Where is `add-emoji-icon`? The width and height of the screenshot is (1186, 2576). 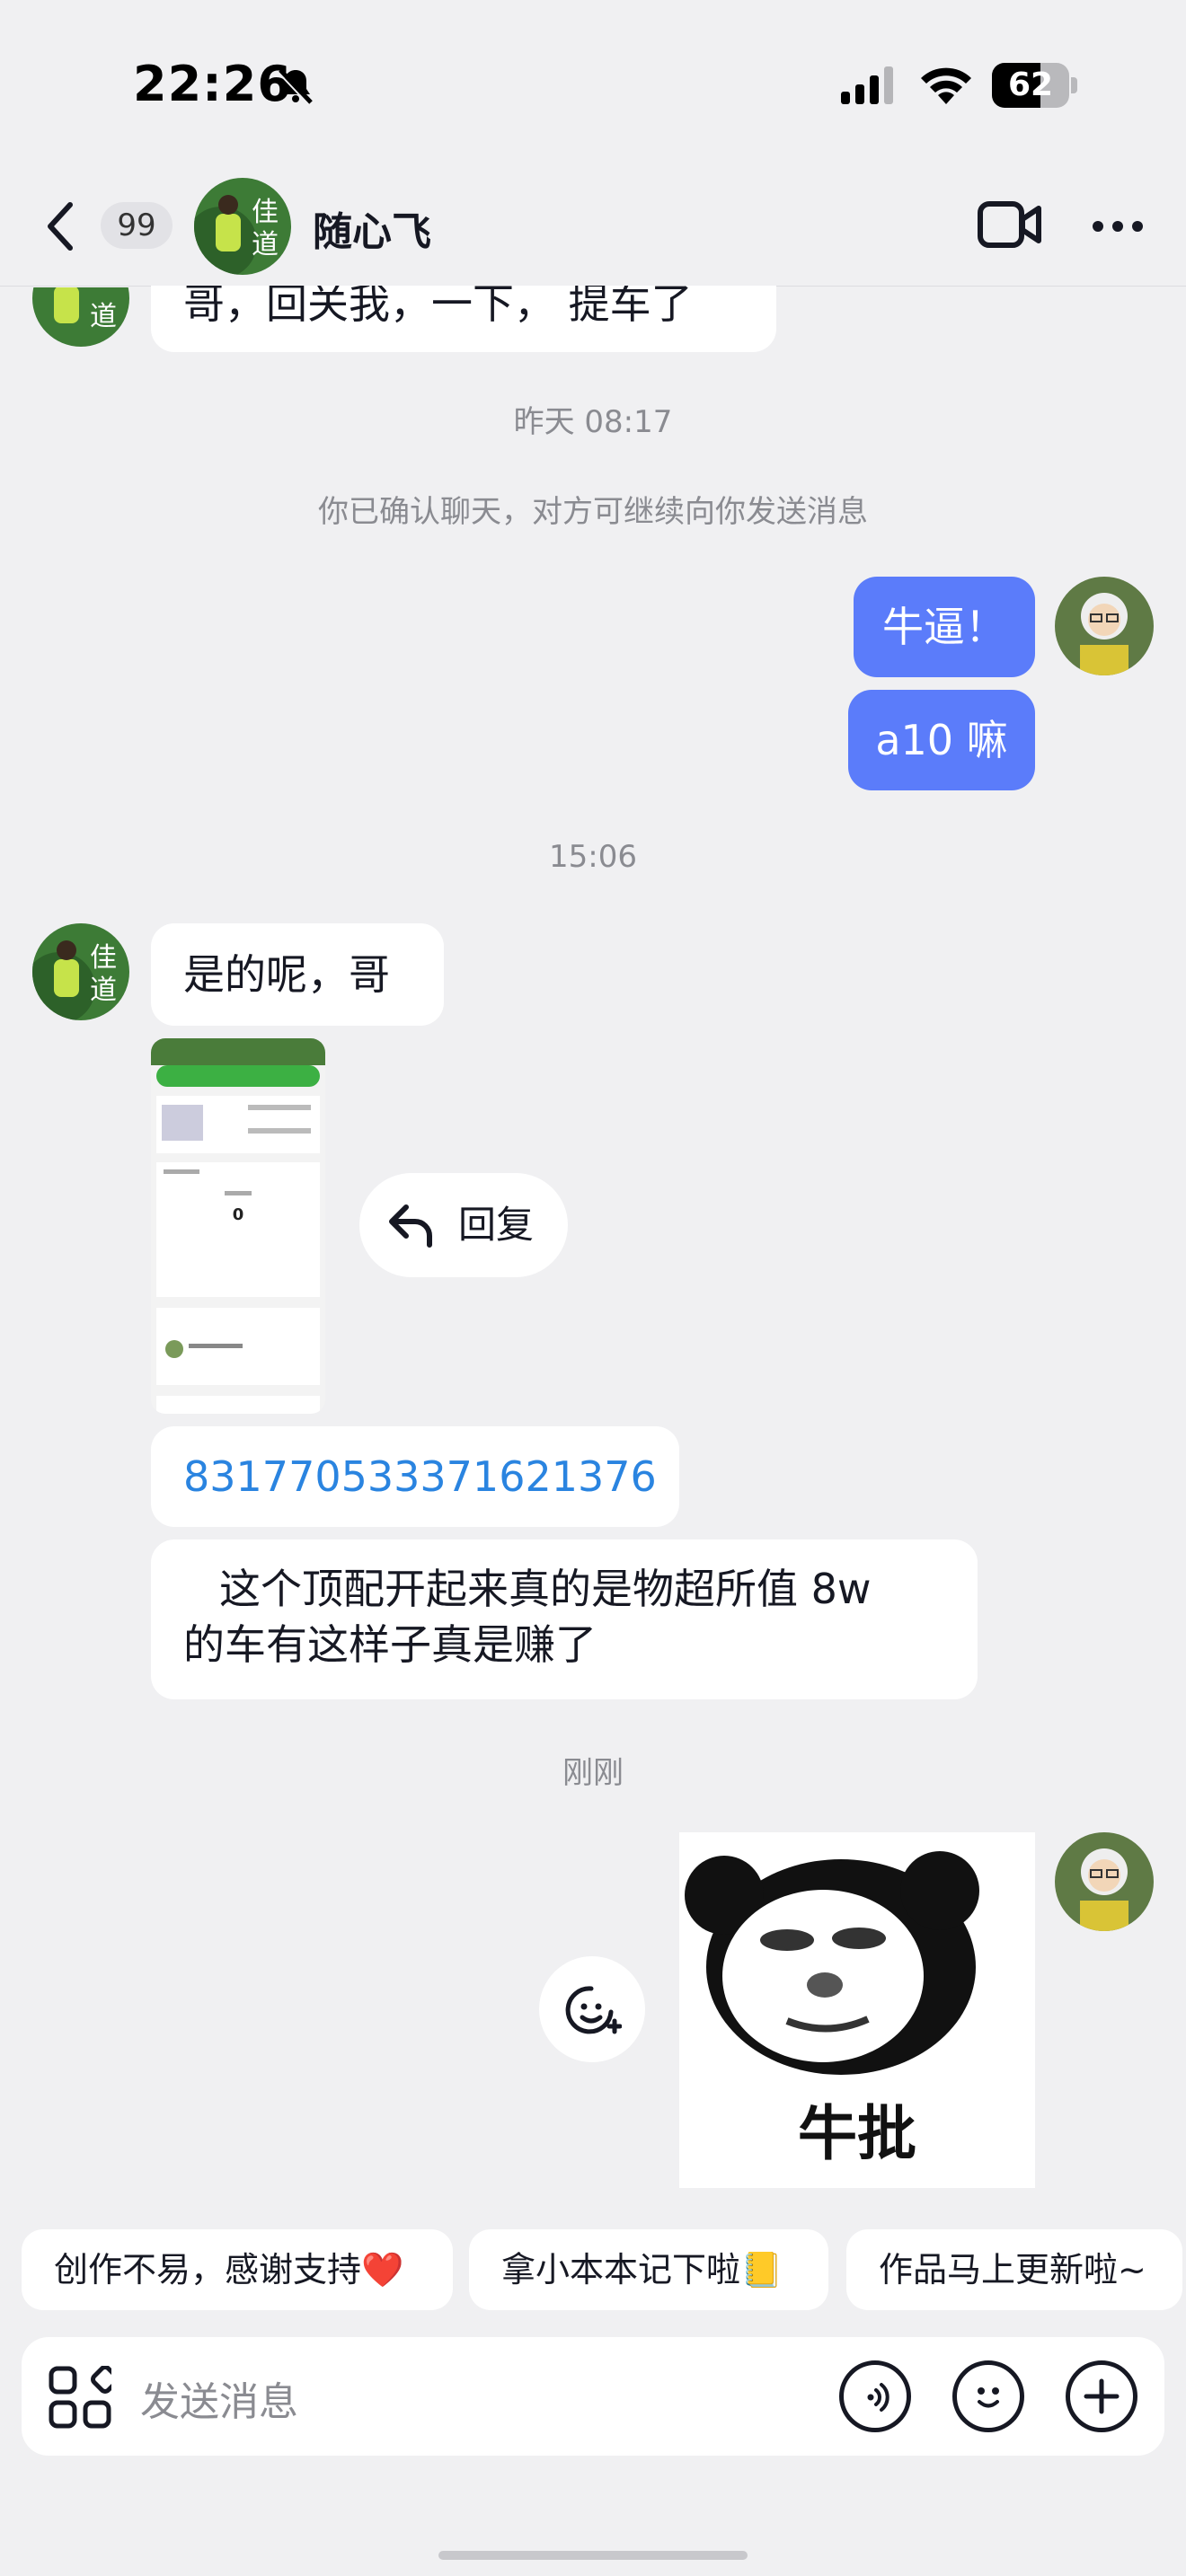 add-emoji-icon is located at coordinates (593, 2010).